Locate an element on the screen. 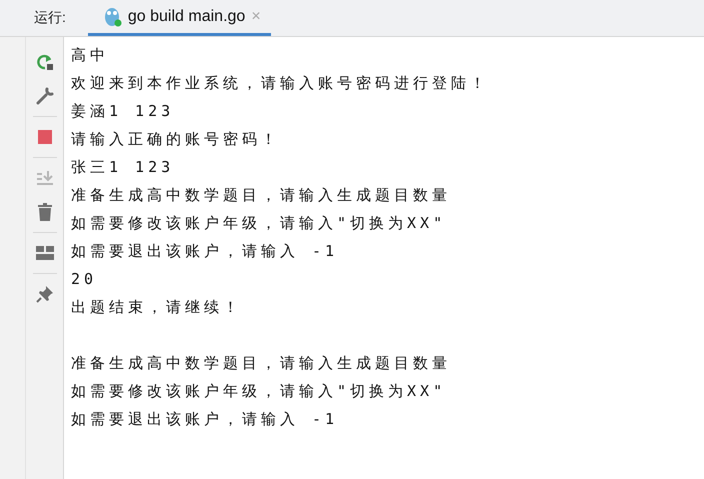 Image resolution: width=704 pixels, height=479 pixels. console-line: 欢迎来到本作业系统，请输入账号密码进行登陆！ is located at coordinates (280, 83).